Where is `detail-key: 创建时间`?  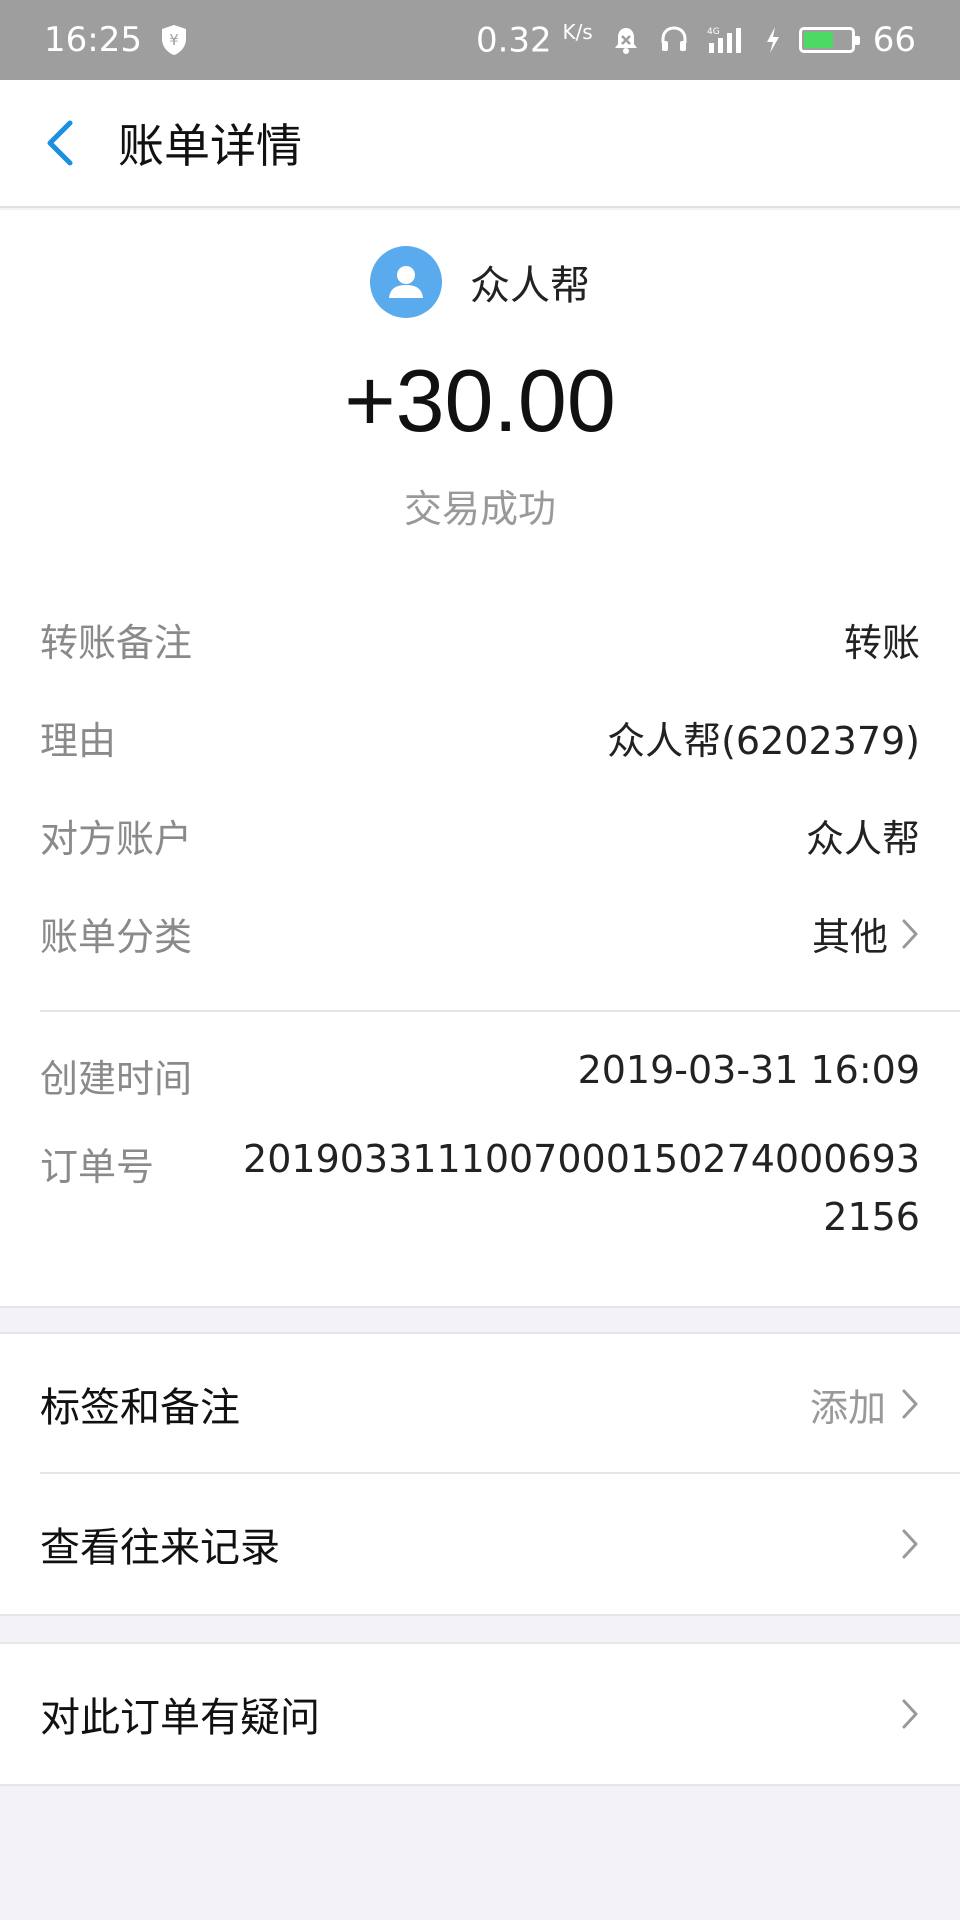 detail-key: 创建时间 is located at coordinates (116, 1079).